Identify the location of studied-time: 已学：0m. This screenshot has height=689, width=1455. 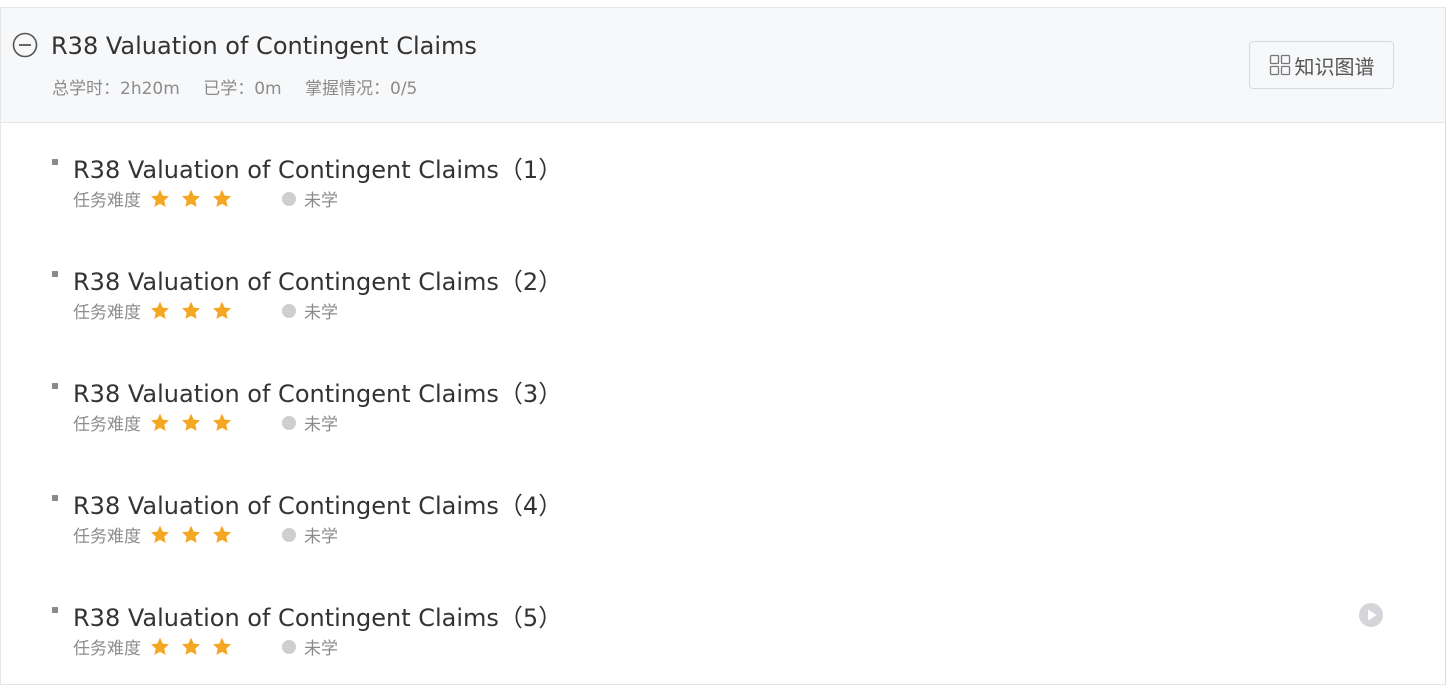
(242, 89).